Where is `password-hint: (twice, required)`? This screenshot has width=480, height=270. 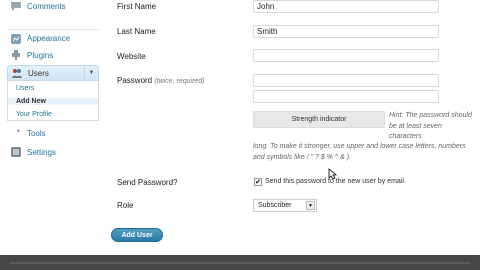 password-hint: (twice, required) is located at coordinates (179, 81).